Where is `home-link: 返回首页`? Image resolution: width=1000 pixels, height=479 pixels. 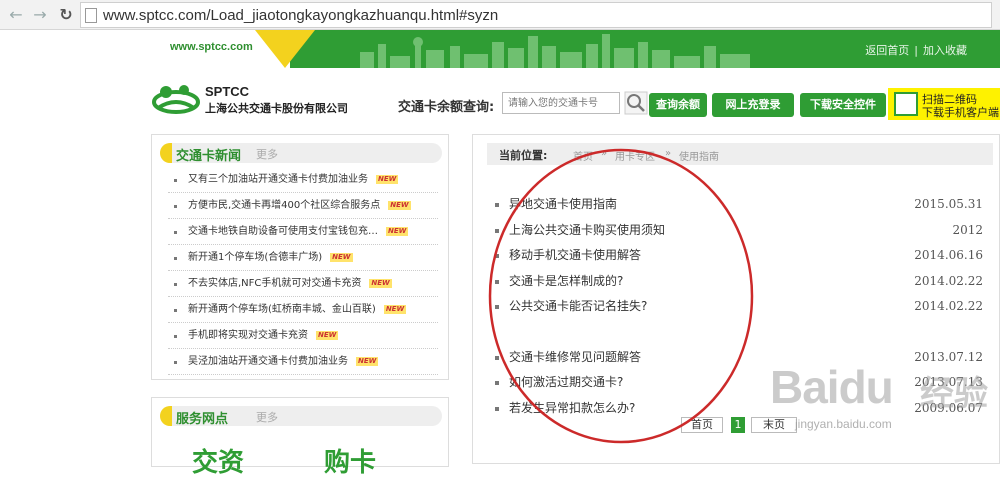 home-link: 返回首页 is located at coordinates (887, 50).